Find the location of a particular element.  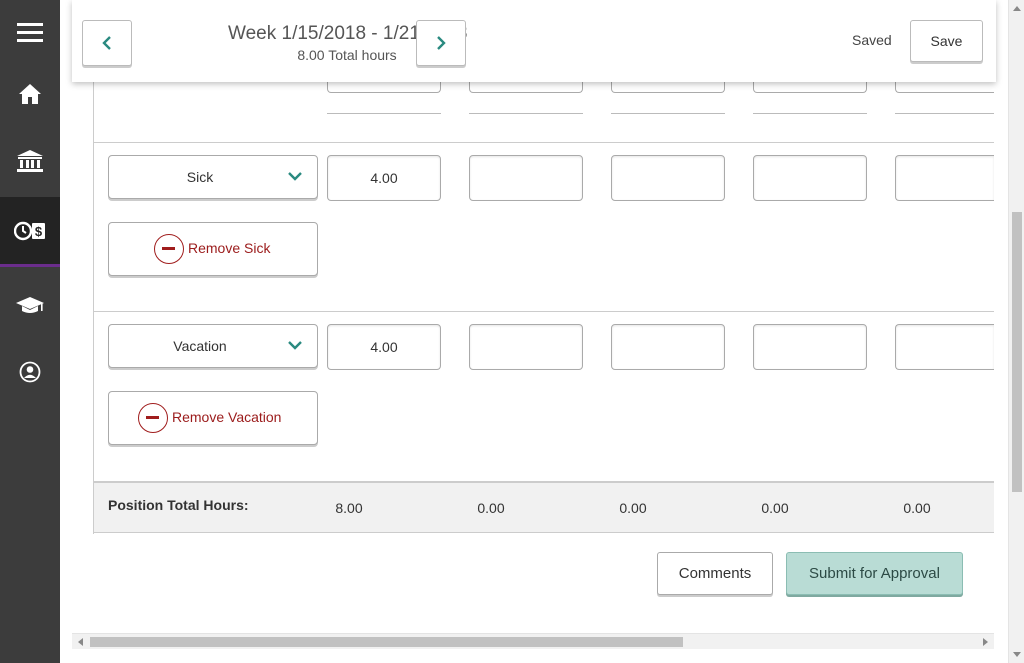

sidebar-item-profile is located at coordinates (30, 372).